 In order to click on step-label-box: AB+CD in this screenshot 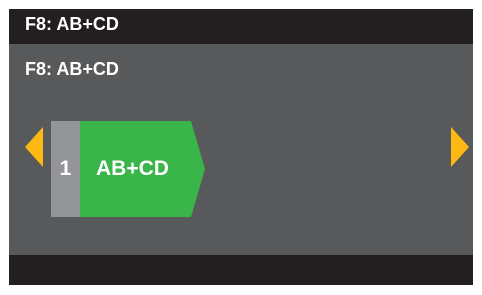, I will do `click(142, 169)`.